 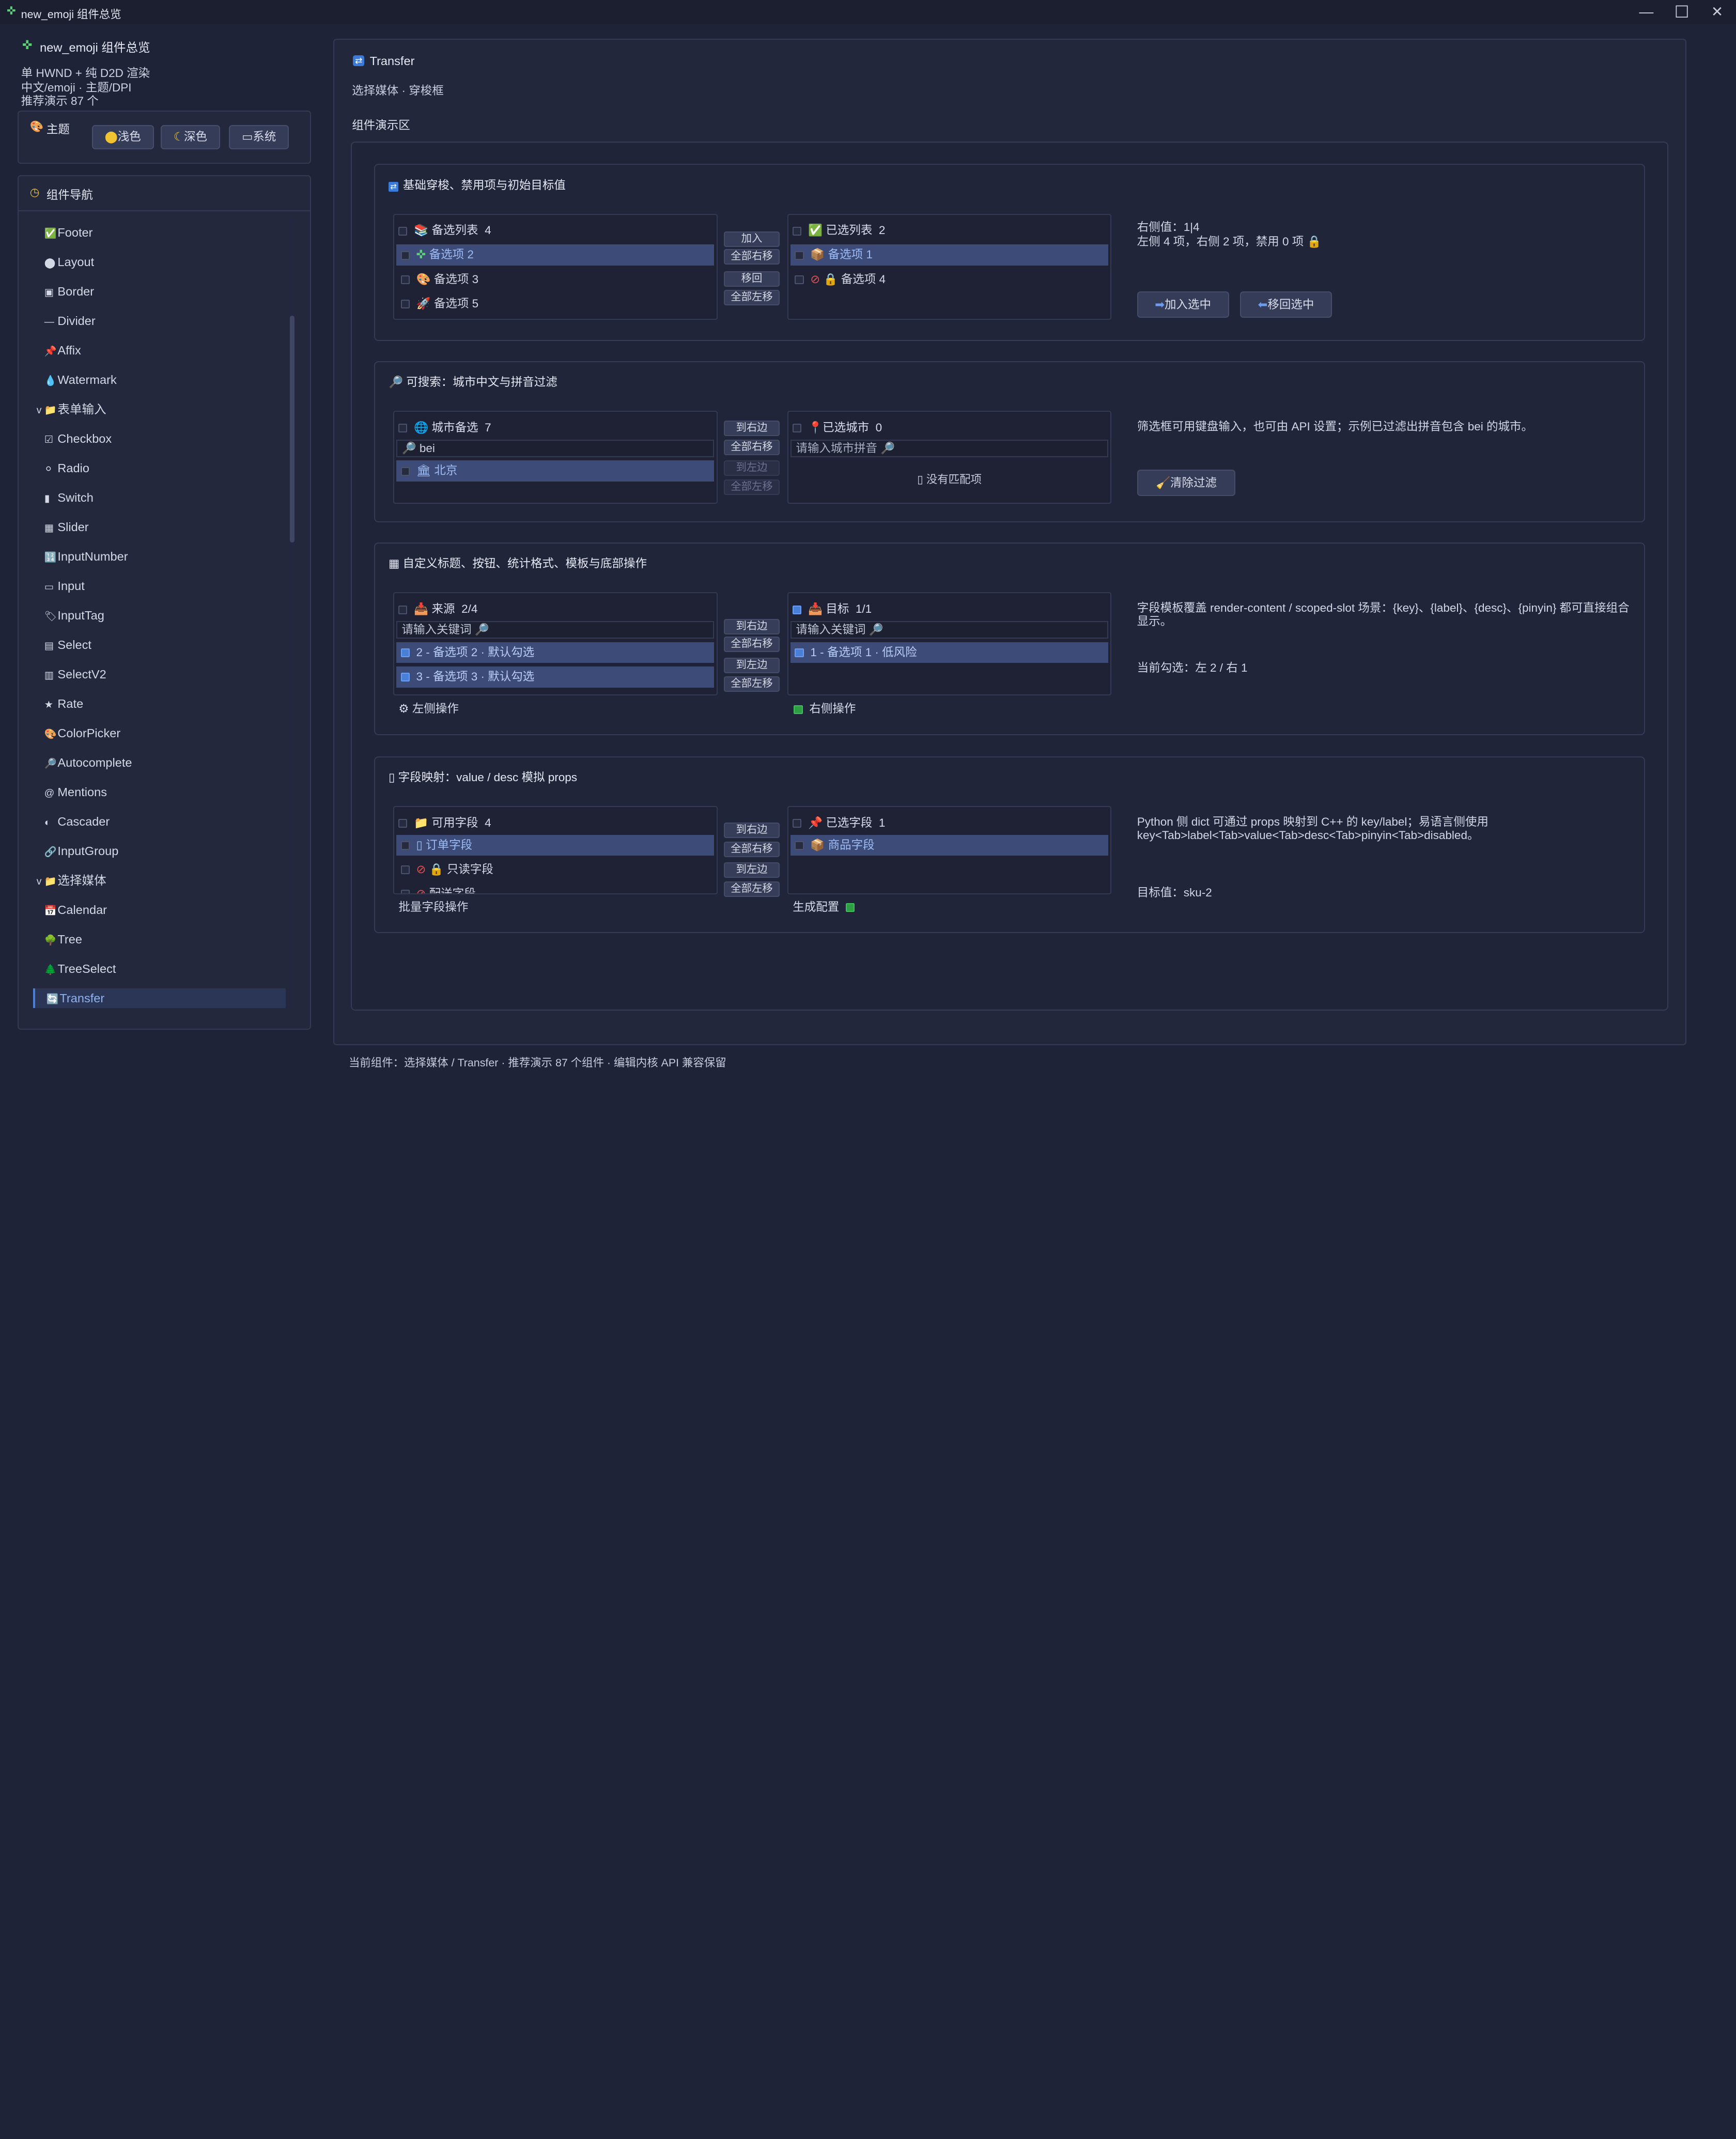 I want to click on right-footer-action: 右侧操作, so click(x=825, y=708).